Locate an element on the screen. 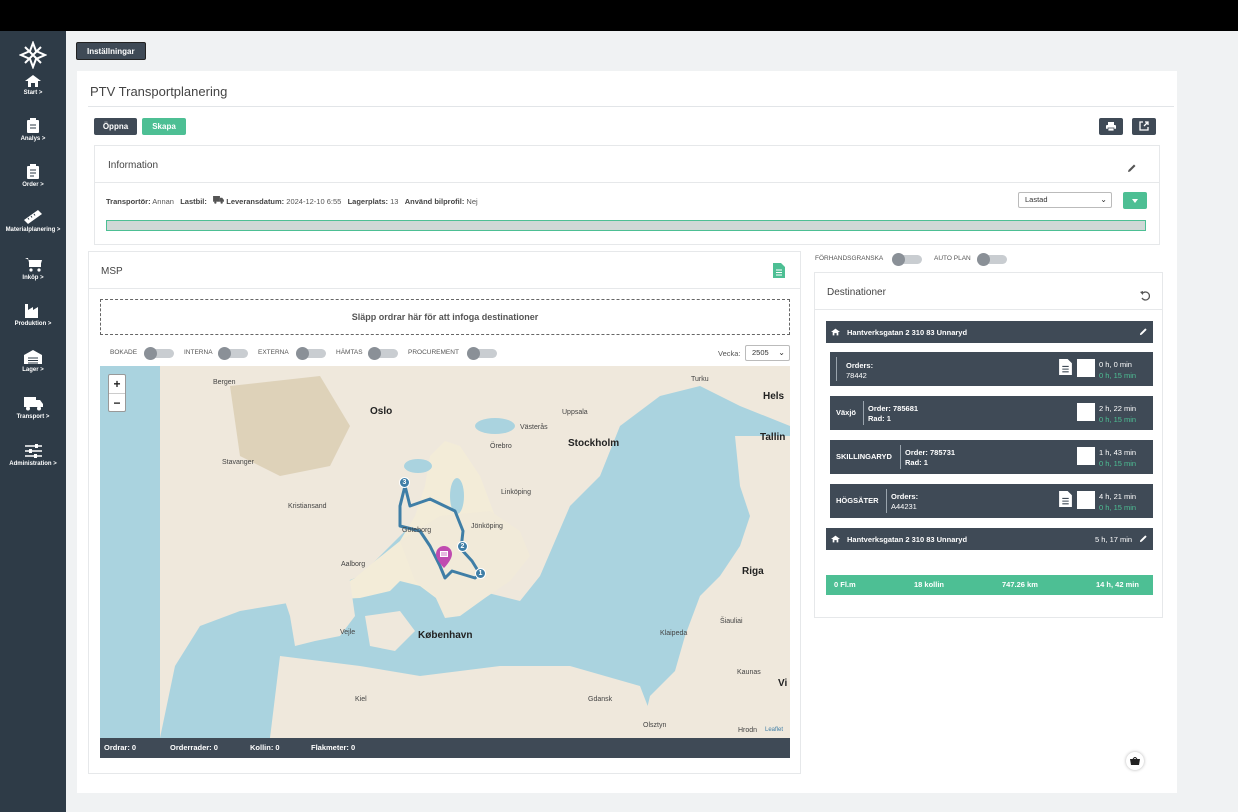 The image size is (1238, 812). factory-icon is located at coordinates (31, 311).